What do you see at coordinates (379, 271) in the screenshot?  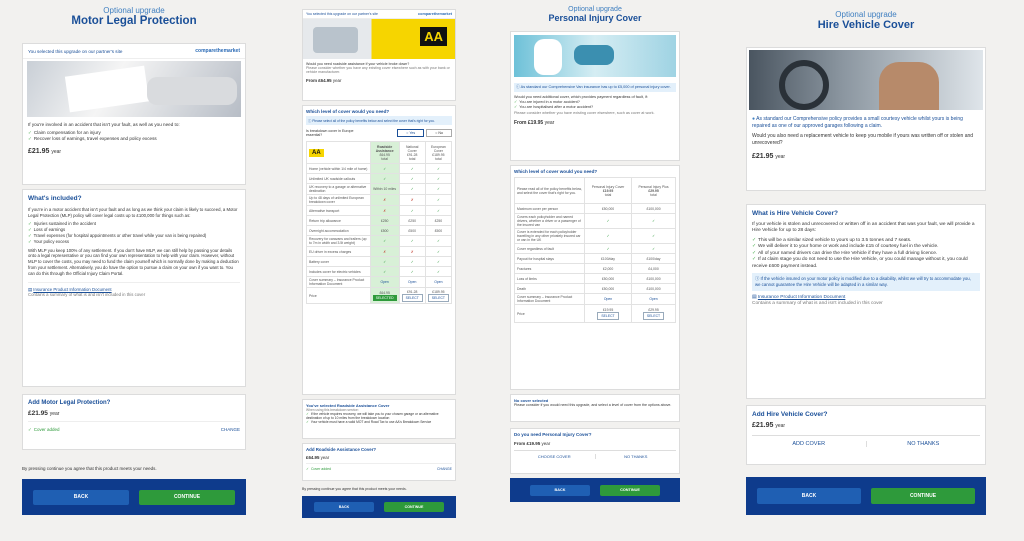 I see `table-row: Includes cover for electric vehicles ✓ ✓ ✓` at bounding box center [379, 271].